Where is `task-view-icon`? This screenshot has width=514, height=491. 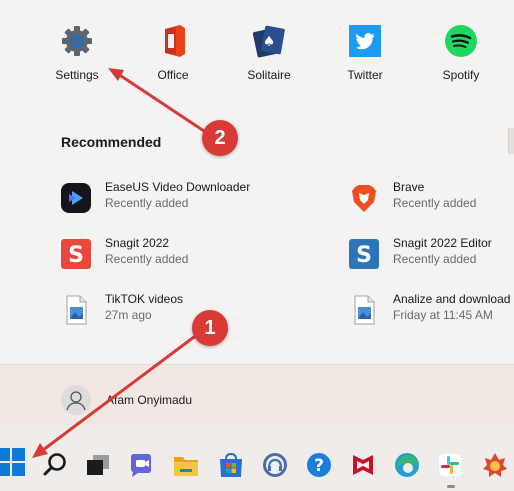 task-view-icon is located at coordinates (98, 465).